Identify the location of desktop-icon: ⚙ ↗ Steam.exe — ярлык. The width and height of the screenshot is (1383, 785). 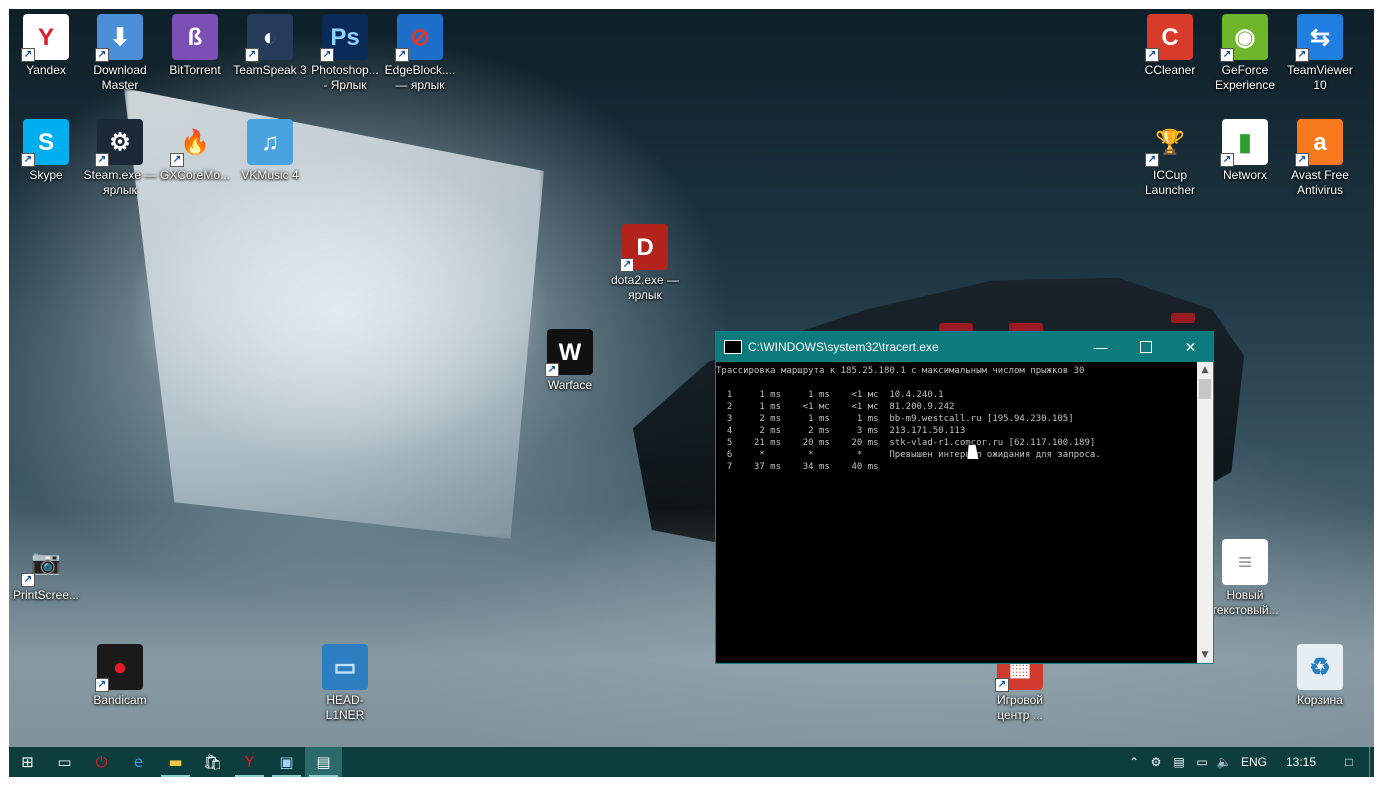
(120, 158).